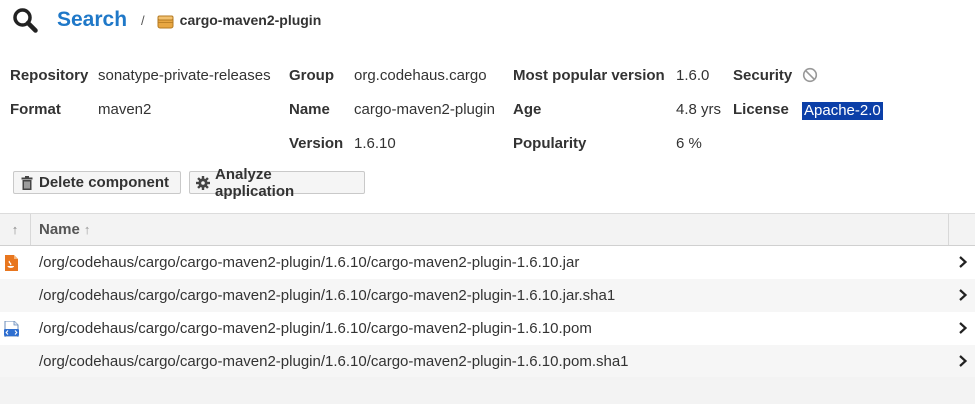 The height and width of the screenshot is (404, 975). What do you see at coordinates (810, 75) in the screenshot?
I see `security-unavailable-icon` at bounding box center [810, 75].